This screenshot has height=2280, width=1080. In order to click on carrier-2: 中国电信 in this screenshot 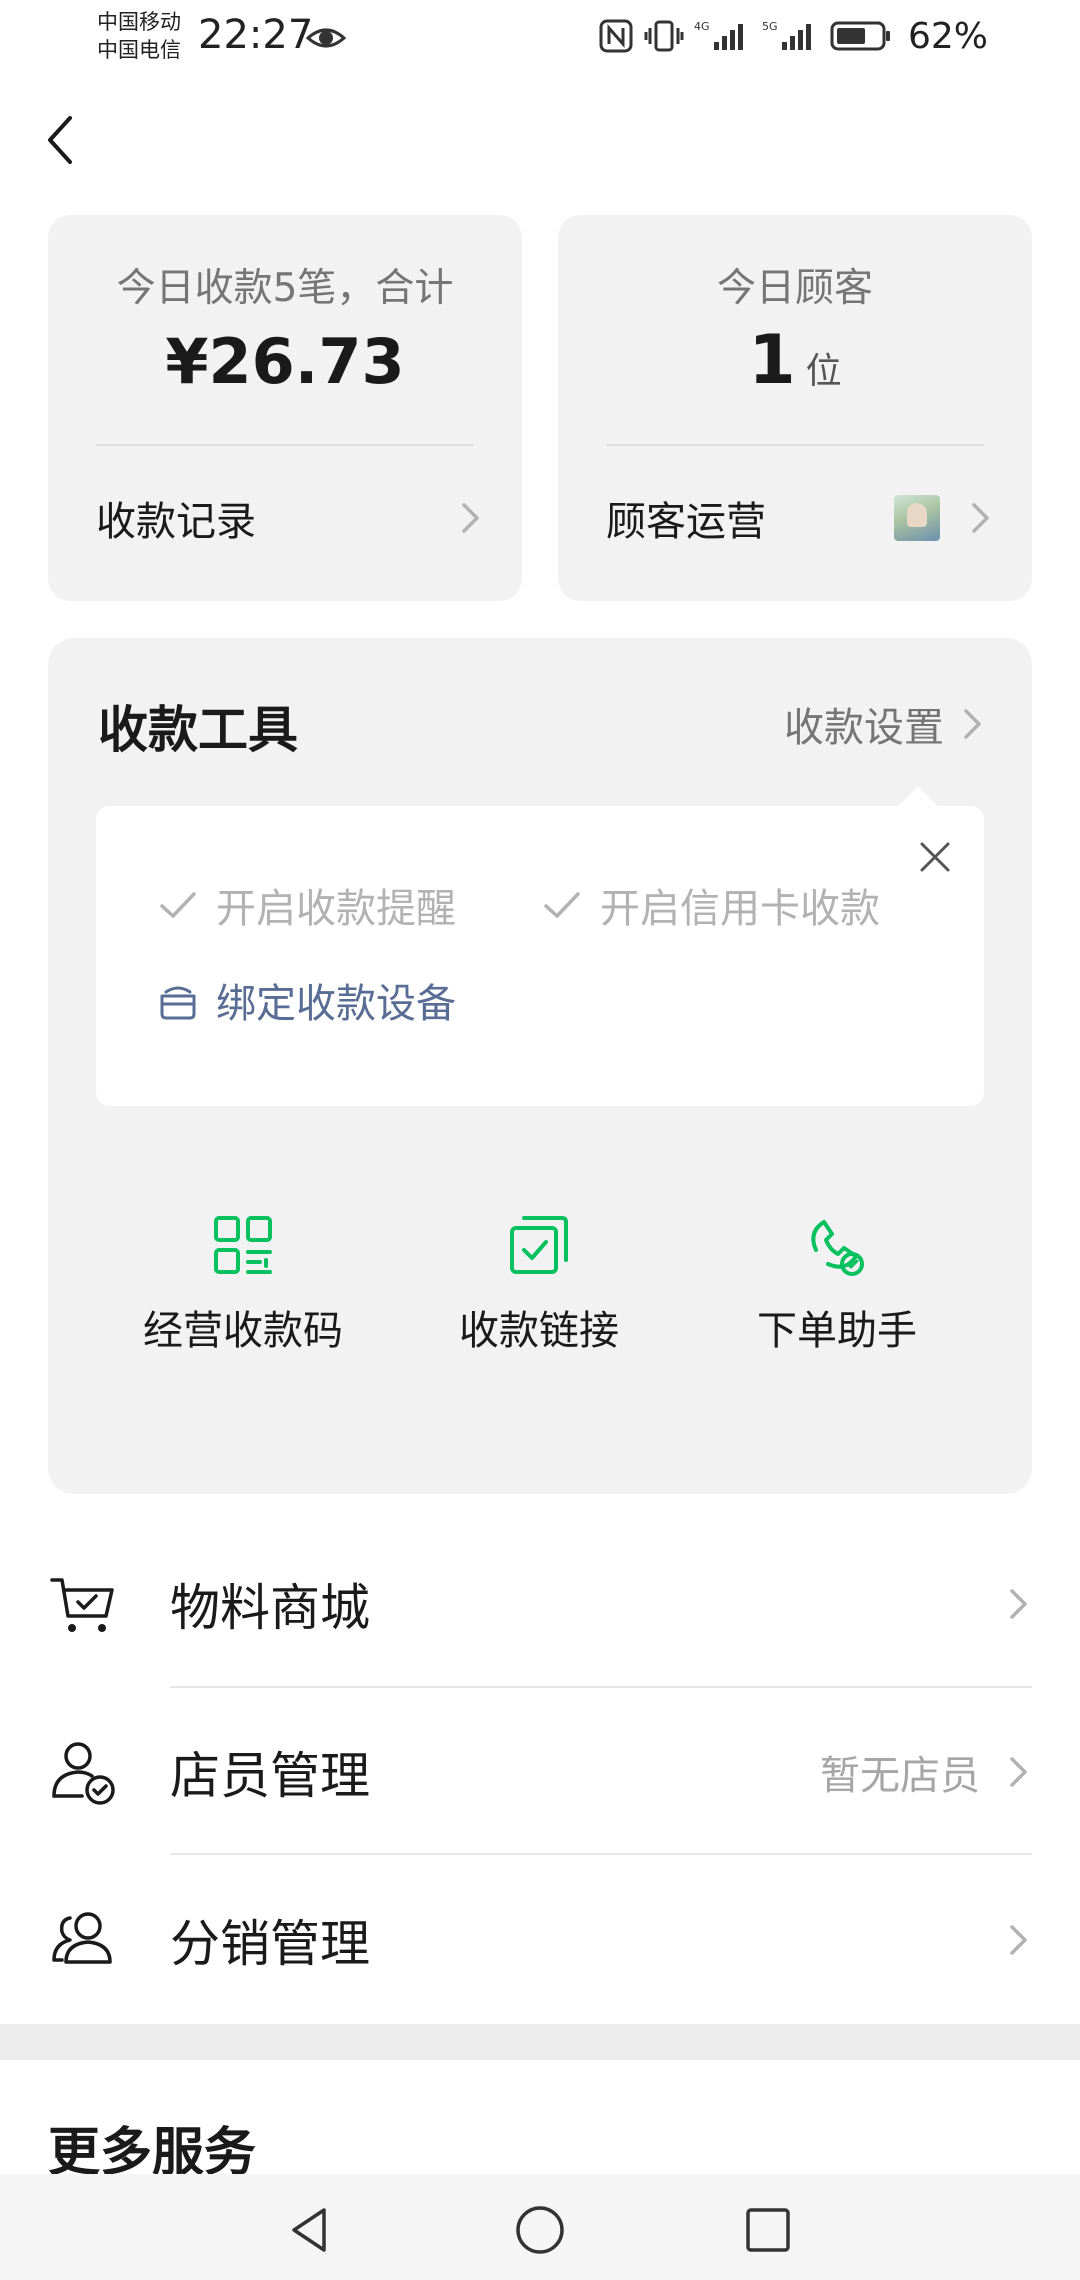, I will do `click(139, 50)`.